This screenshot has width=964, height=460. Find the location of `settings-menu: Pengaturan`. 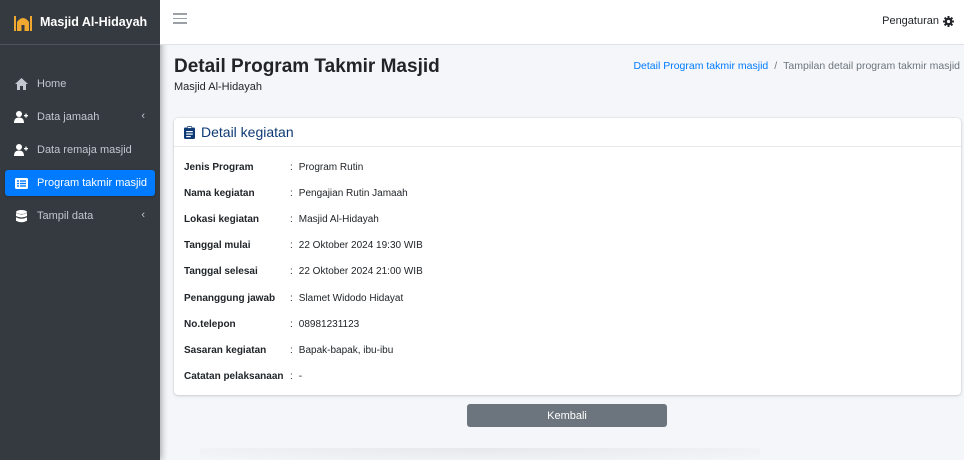

settings-menu: Pengaturan is located at coordinates (918, 21).